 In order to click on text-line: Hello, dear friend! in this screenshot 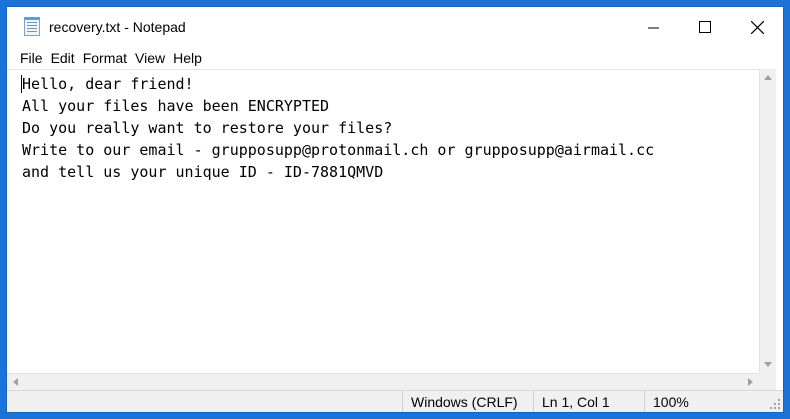, I will do `click(108, 84)`.